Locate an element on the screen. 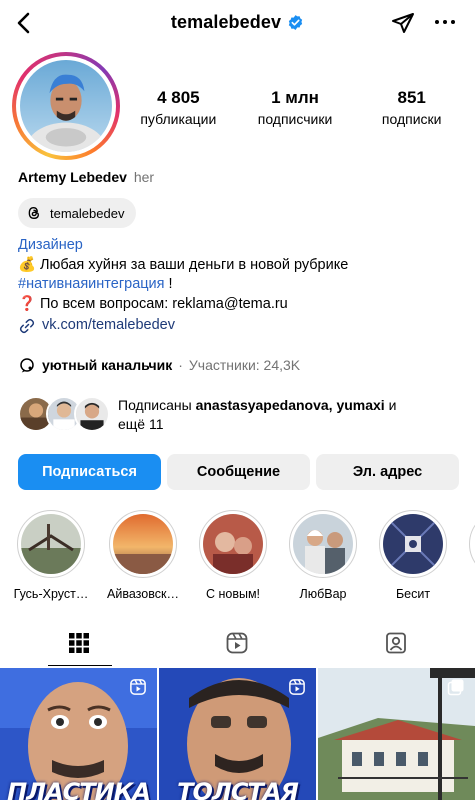 Image resolution: width=475 pixels, height=800 pixels. followed-suffix: и is located at coordinates (390, 405).